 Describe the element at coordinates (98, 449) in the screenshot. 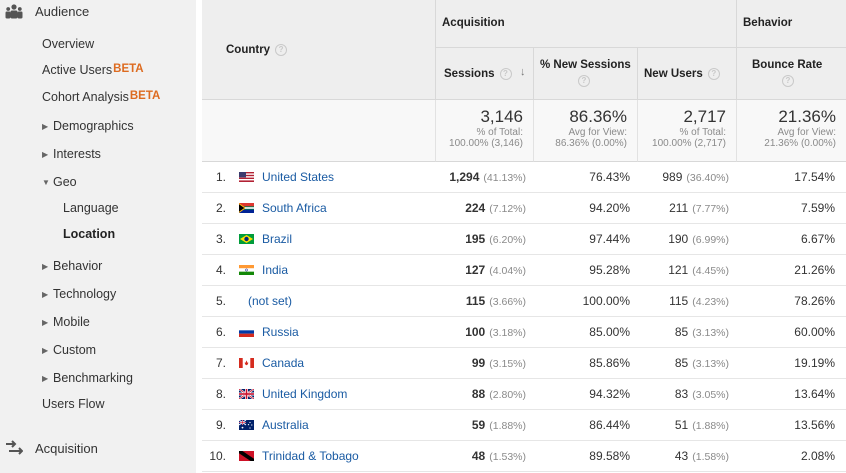

I see `sidebar-section-acquisition: Acquisition` at that location.